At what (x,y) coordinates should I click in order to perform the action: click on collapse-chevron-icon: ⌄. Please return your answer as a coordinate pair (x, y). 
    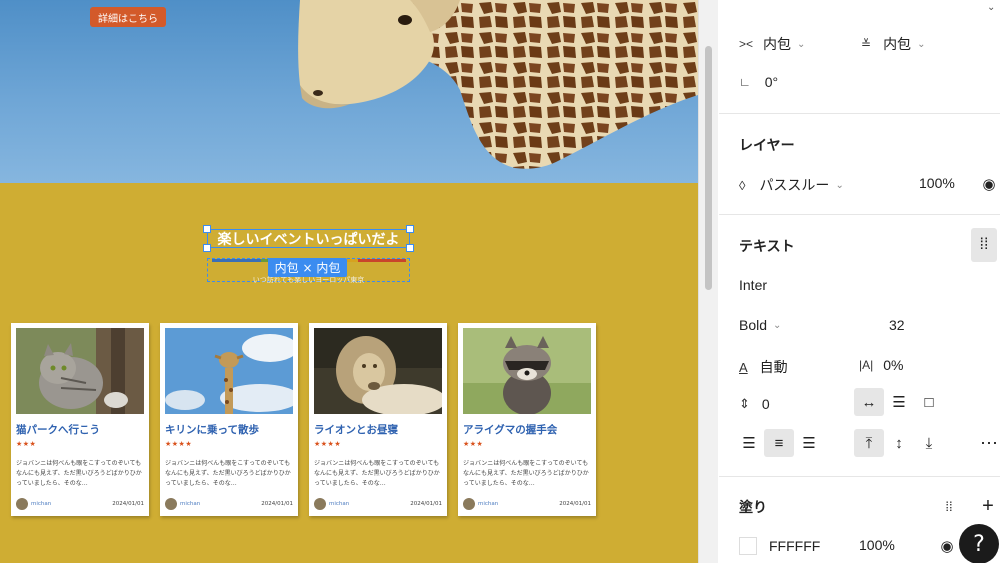
    Looking at the image, I should click on (991, 7).